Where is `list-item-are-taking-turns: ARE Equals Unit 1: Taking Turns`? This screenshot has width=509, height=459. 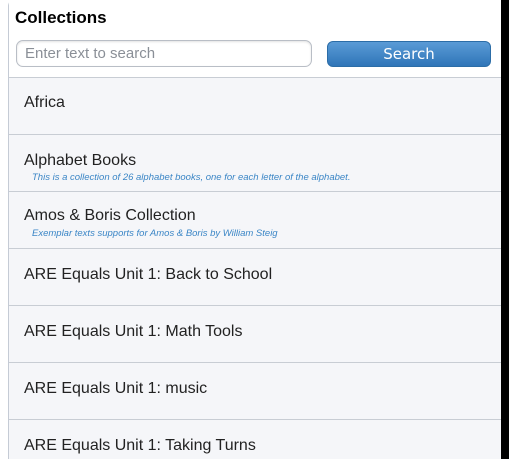
list-item-are-taking-turns: ARE Equals Unit 1: Taking Turns is located at coordinates (255, 439).